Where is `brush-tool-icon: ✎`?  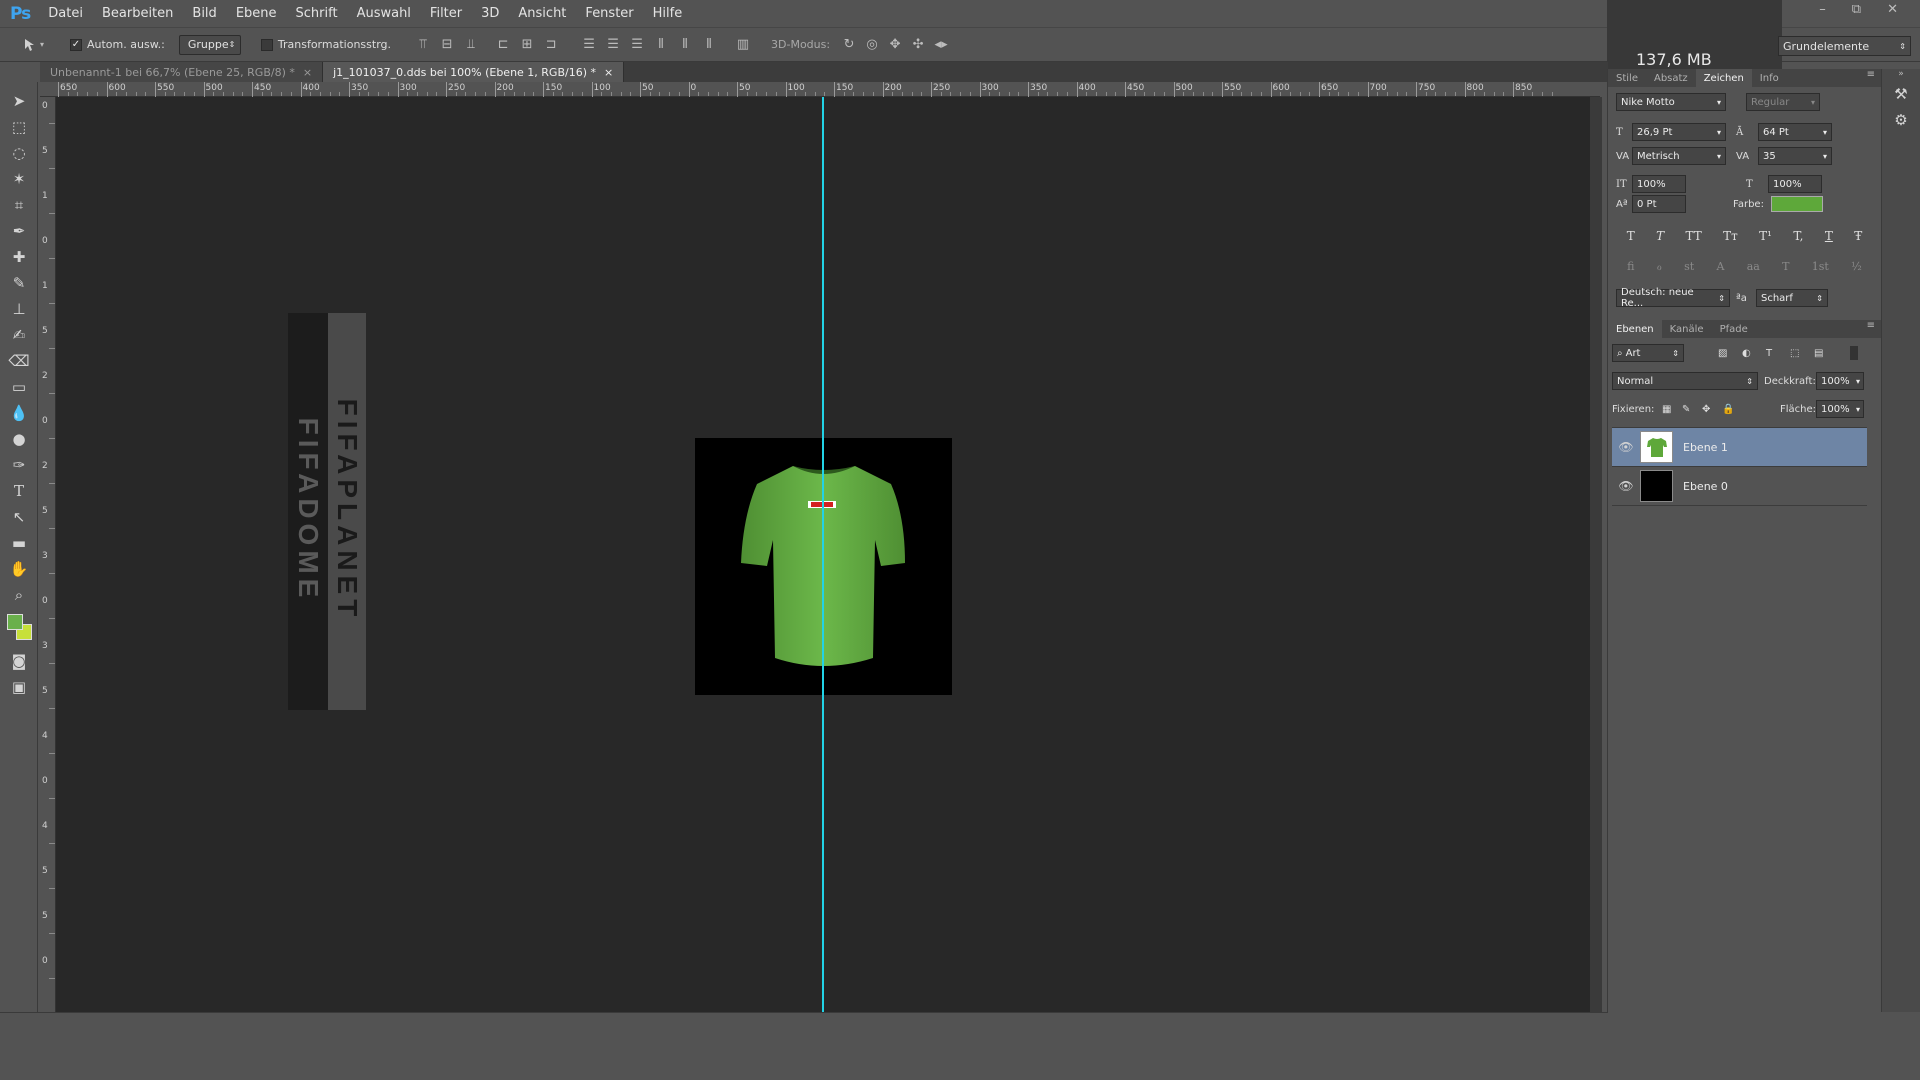
brush-tool-icon: ✎ is located at coordinates (19, 283).